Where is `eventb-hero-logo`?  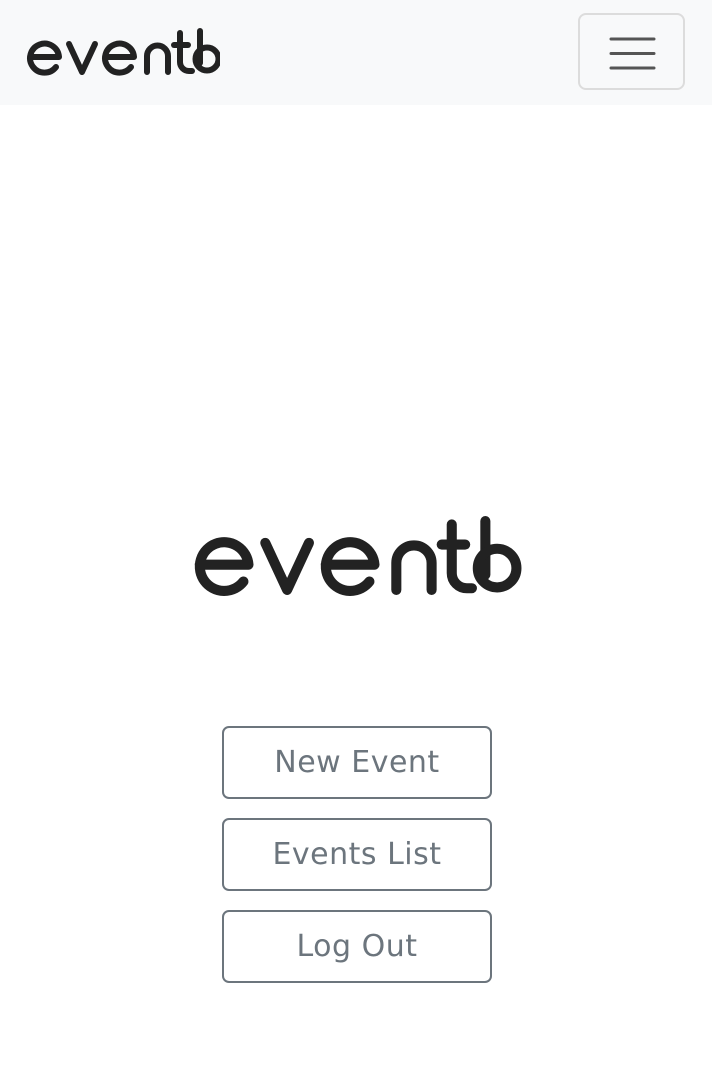 eventb-hero-logo is located at coordinates (358, 556).